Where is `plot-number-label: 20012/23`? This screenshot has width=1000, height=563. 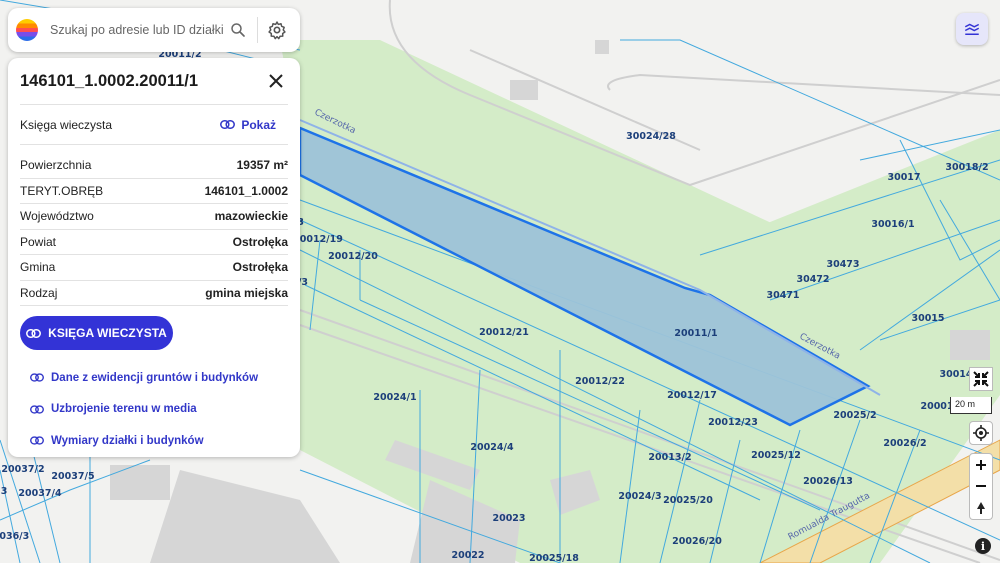 plot-number-label: 20012/23 is located at coordinates (733, 422).